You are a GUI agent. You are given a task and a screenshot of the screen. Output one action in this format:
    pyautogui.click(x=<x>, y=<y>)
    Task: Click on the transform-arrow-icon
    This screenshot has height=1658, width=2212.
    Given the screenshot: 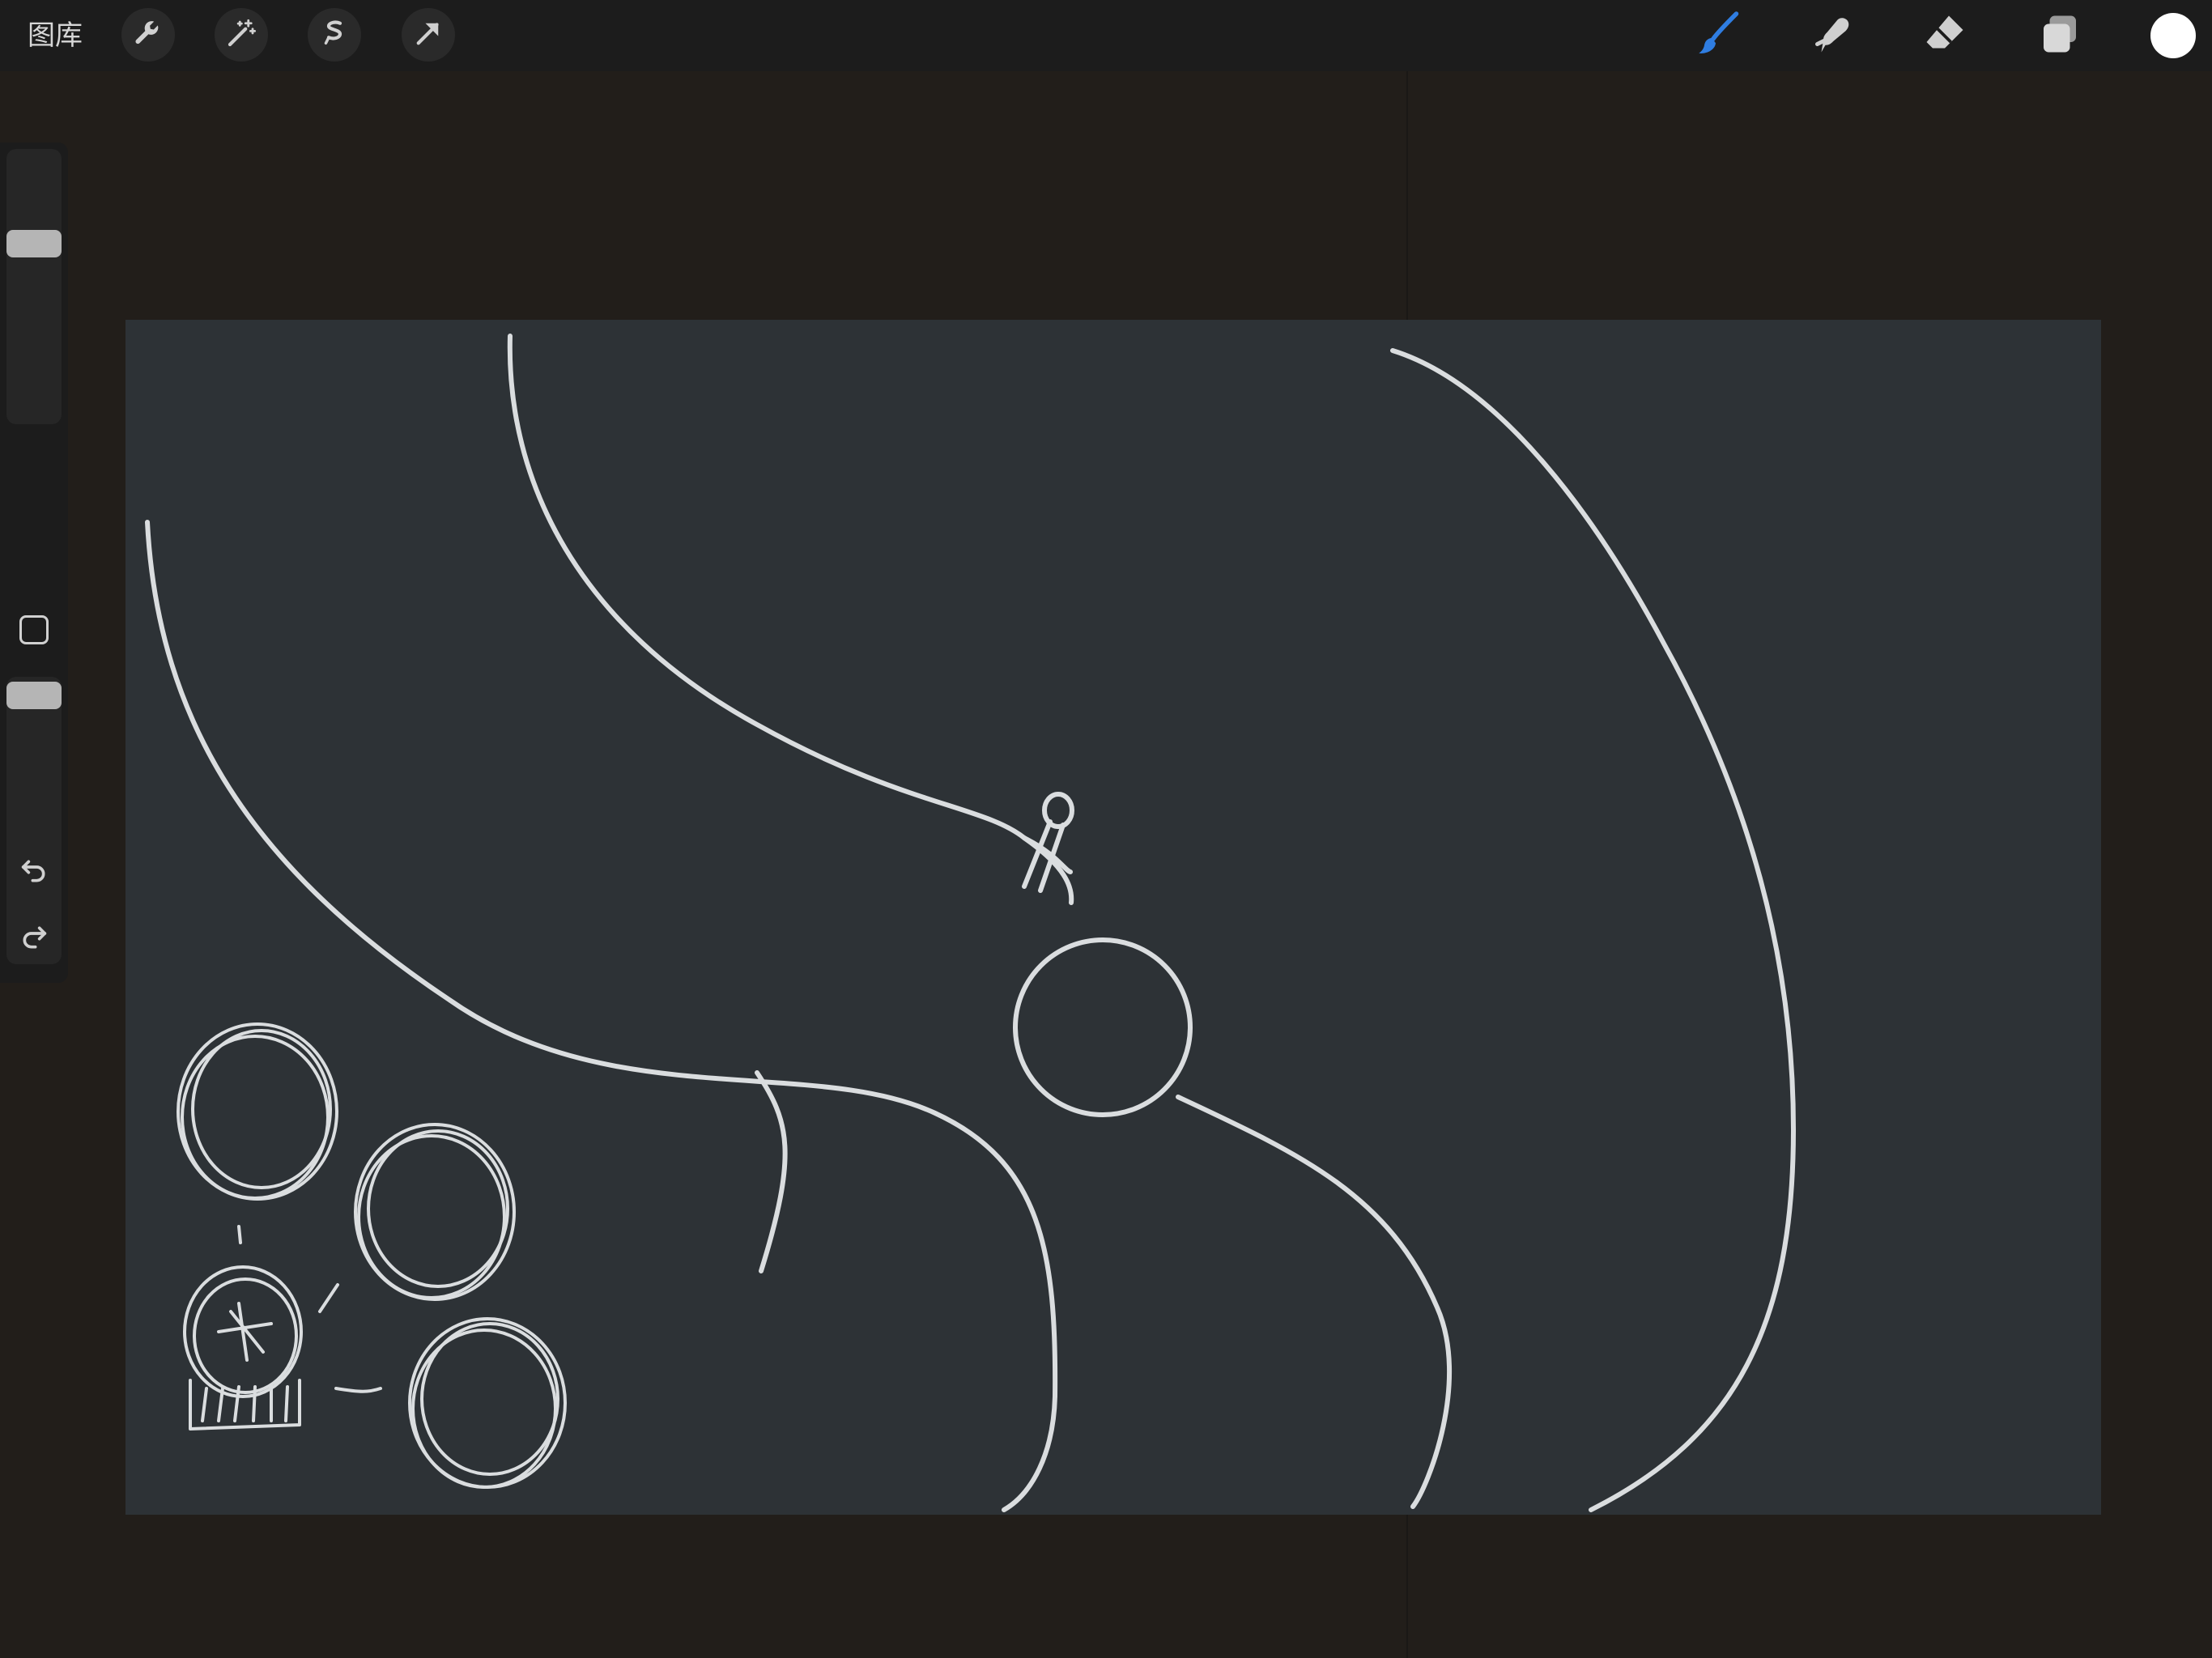 What is the action you would take?
    pyautogui.click(x=428, y=34)
    